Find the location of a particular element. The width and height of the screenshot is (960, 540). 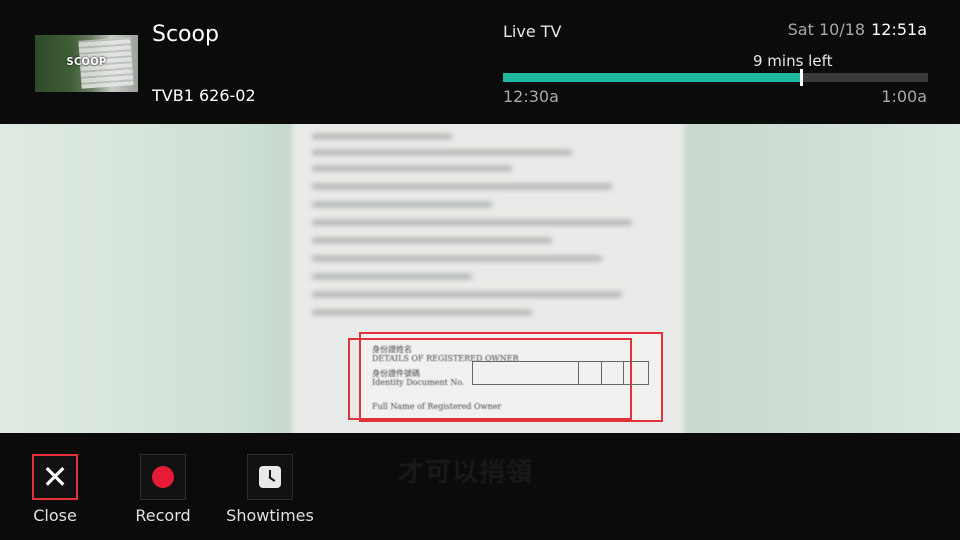

close-button: ✕ is located at coordinates (55, 477).